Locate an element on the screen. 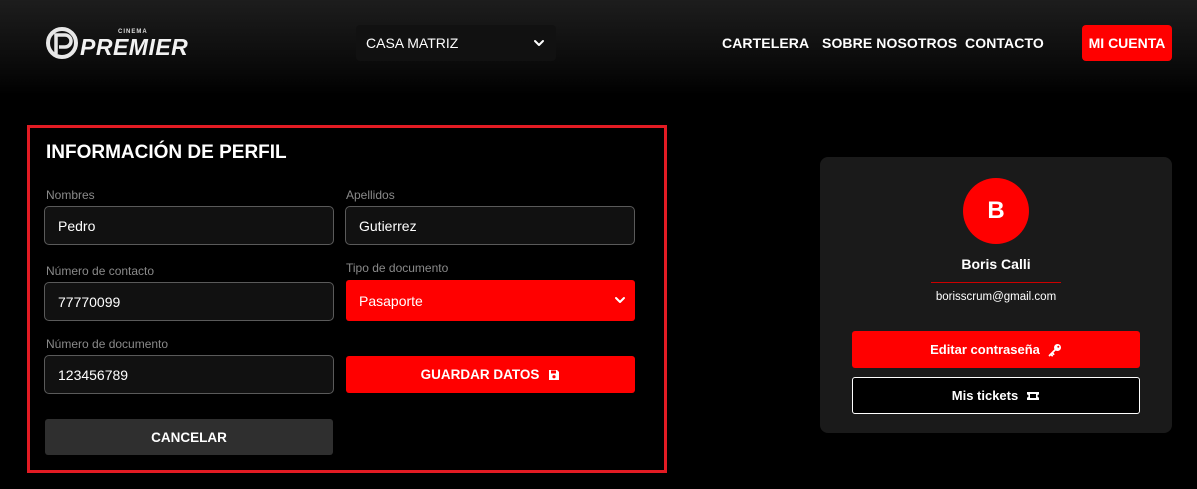 This screenshot has width=1197, height=489. ticket-icon is located at coordinates (1033, 395).